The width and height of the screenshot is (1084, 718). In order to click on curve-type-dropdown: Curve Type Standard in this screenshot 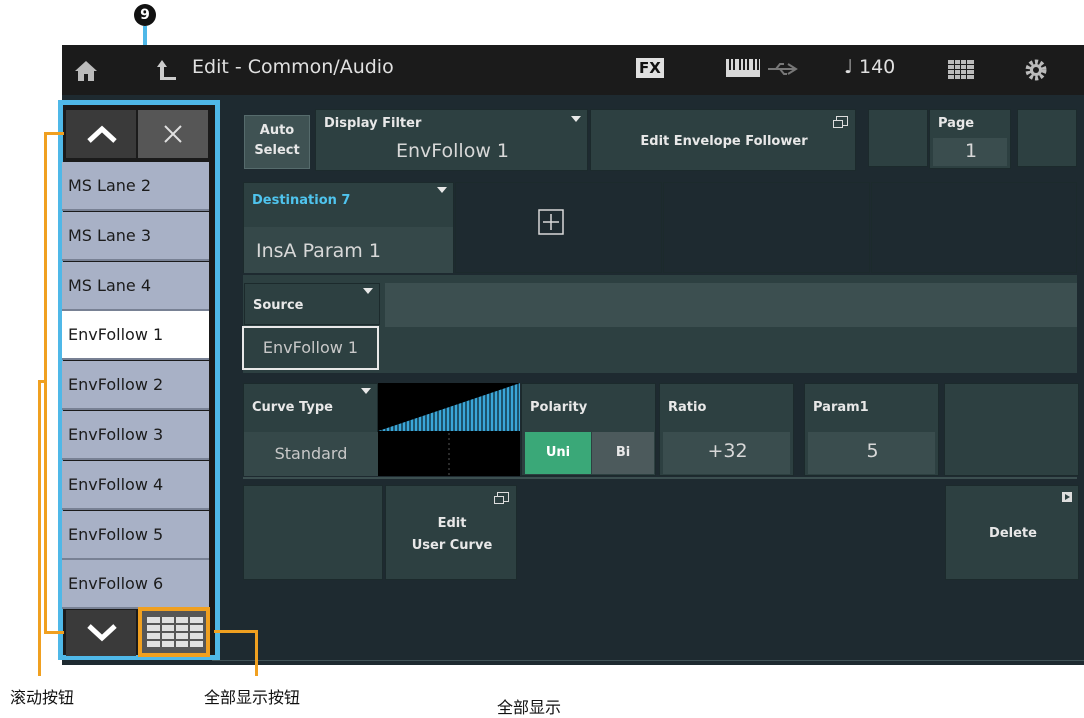, I will do `click(310, 429)`.